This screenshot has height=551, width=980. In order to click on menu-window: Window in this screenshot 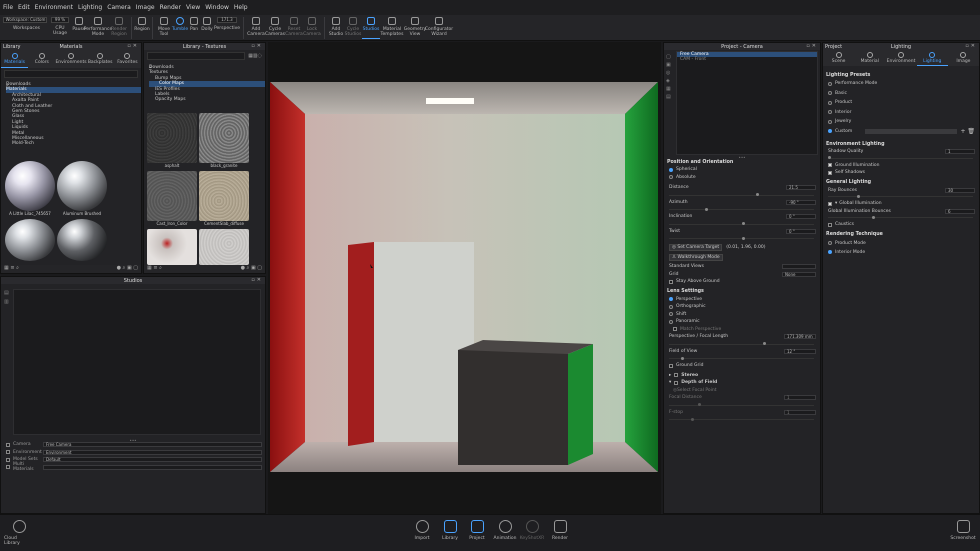, I will do `click(217, 7)`.